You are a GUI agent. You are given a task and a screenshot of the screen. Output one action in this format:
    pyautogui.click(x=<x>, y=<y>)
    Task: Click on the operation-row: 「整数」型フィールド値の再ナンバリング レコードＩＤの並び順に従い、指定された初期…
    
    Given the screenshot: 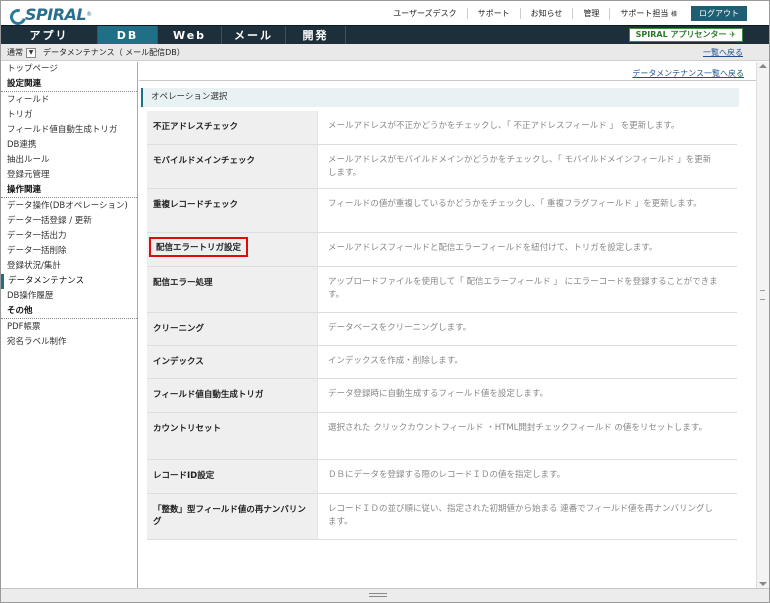 What is the action you would take?
    pyautogui.click(x=442, y=517)
    